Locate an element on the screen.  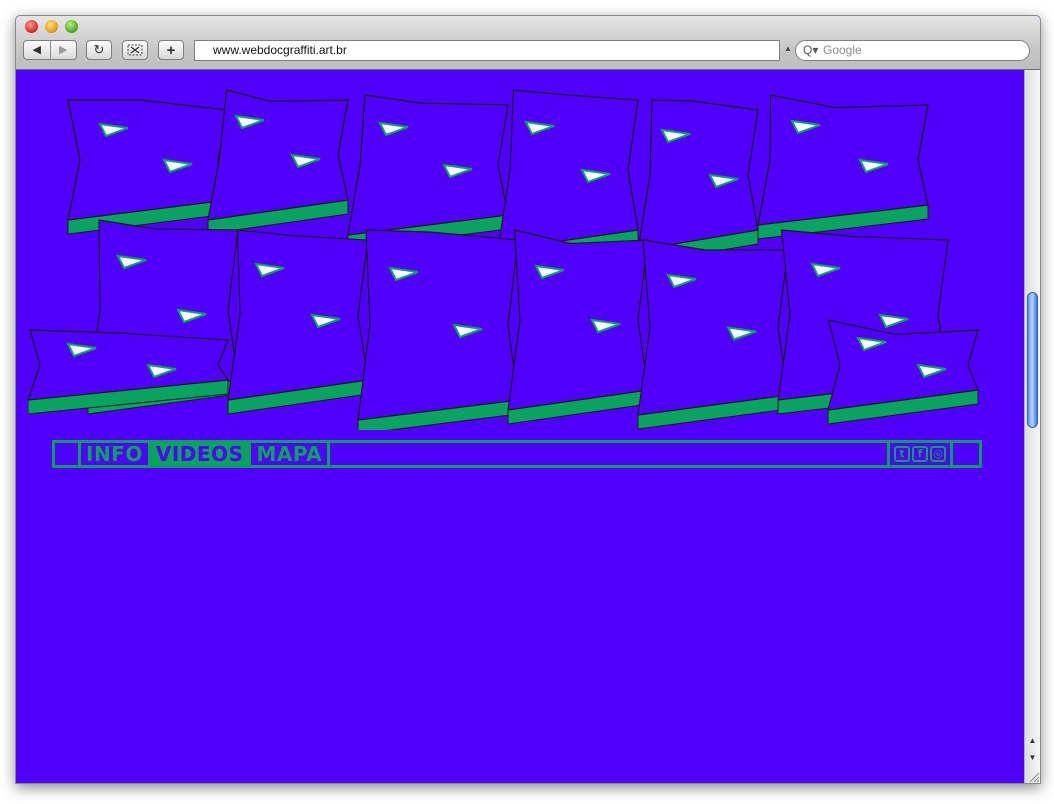
nav-spacer-right is located at coordinates (966, 454).